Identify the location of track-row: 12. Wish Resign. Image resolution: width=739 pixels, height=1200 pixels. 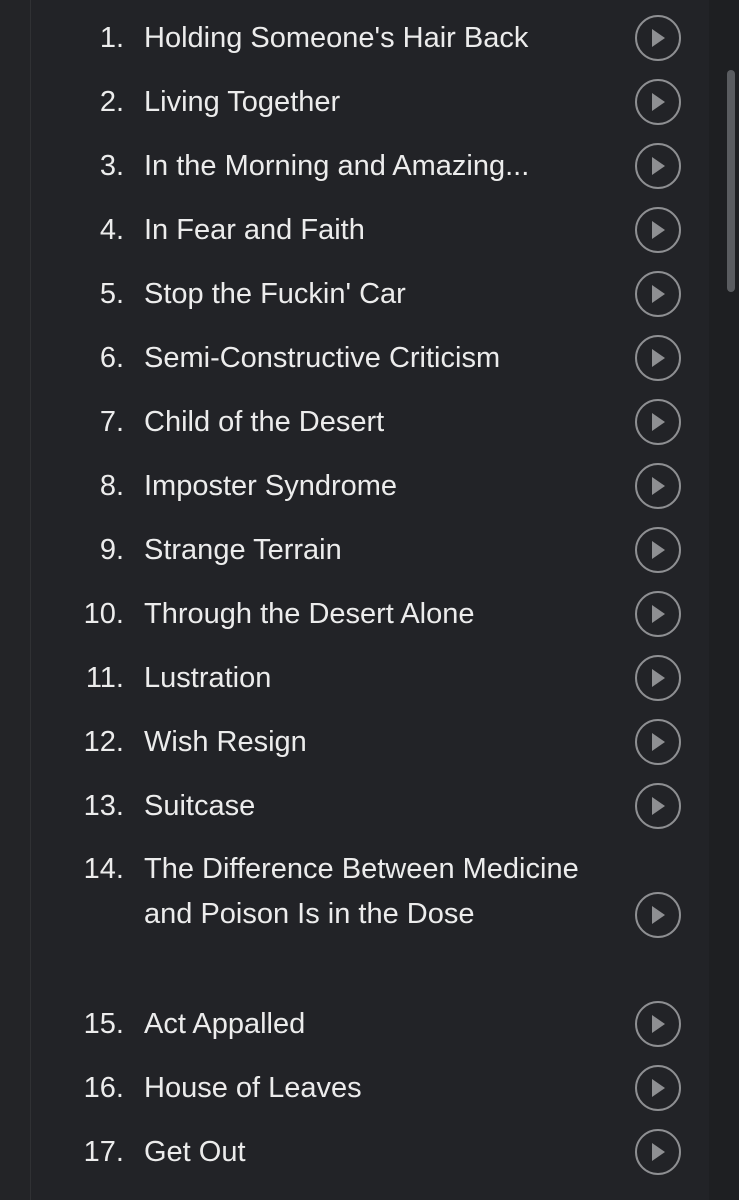
(369, 742).